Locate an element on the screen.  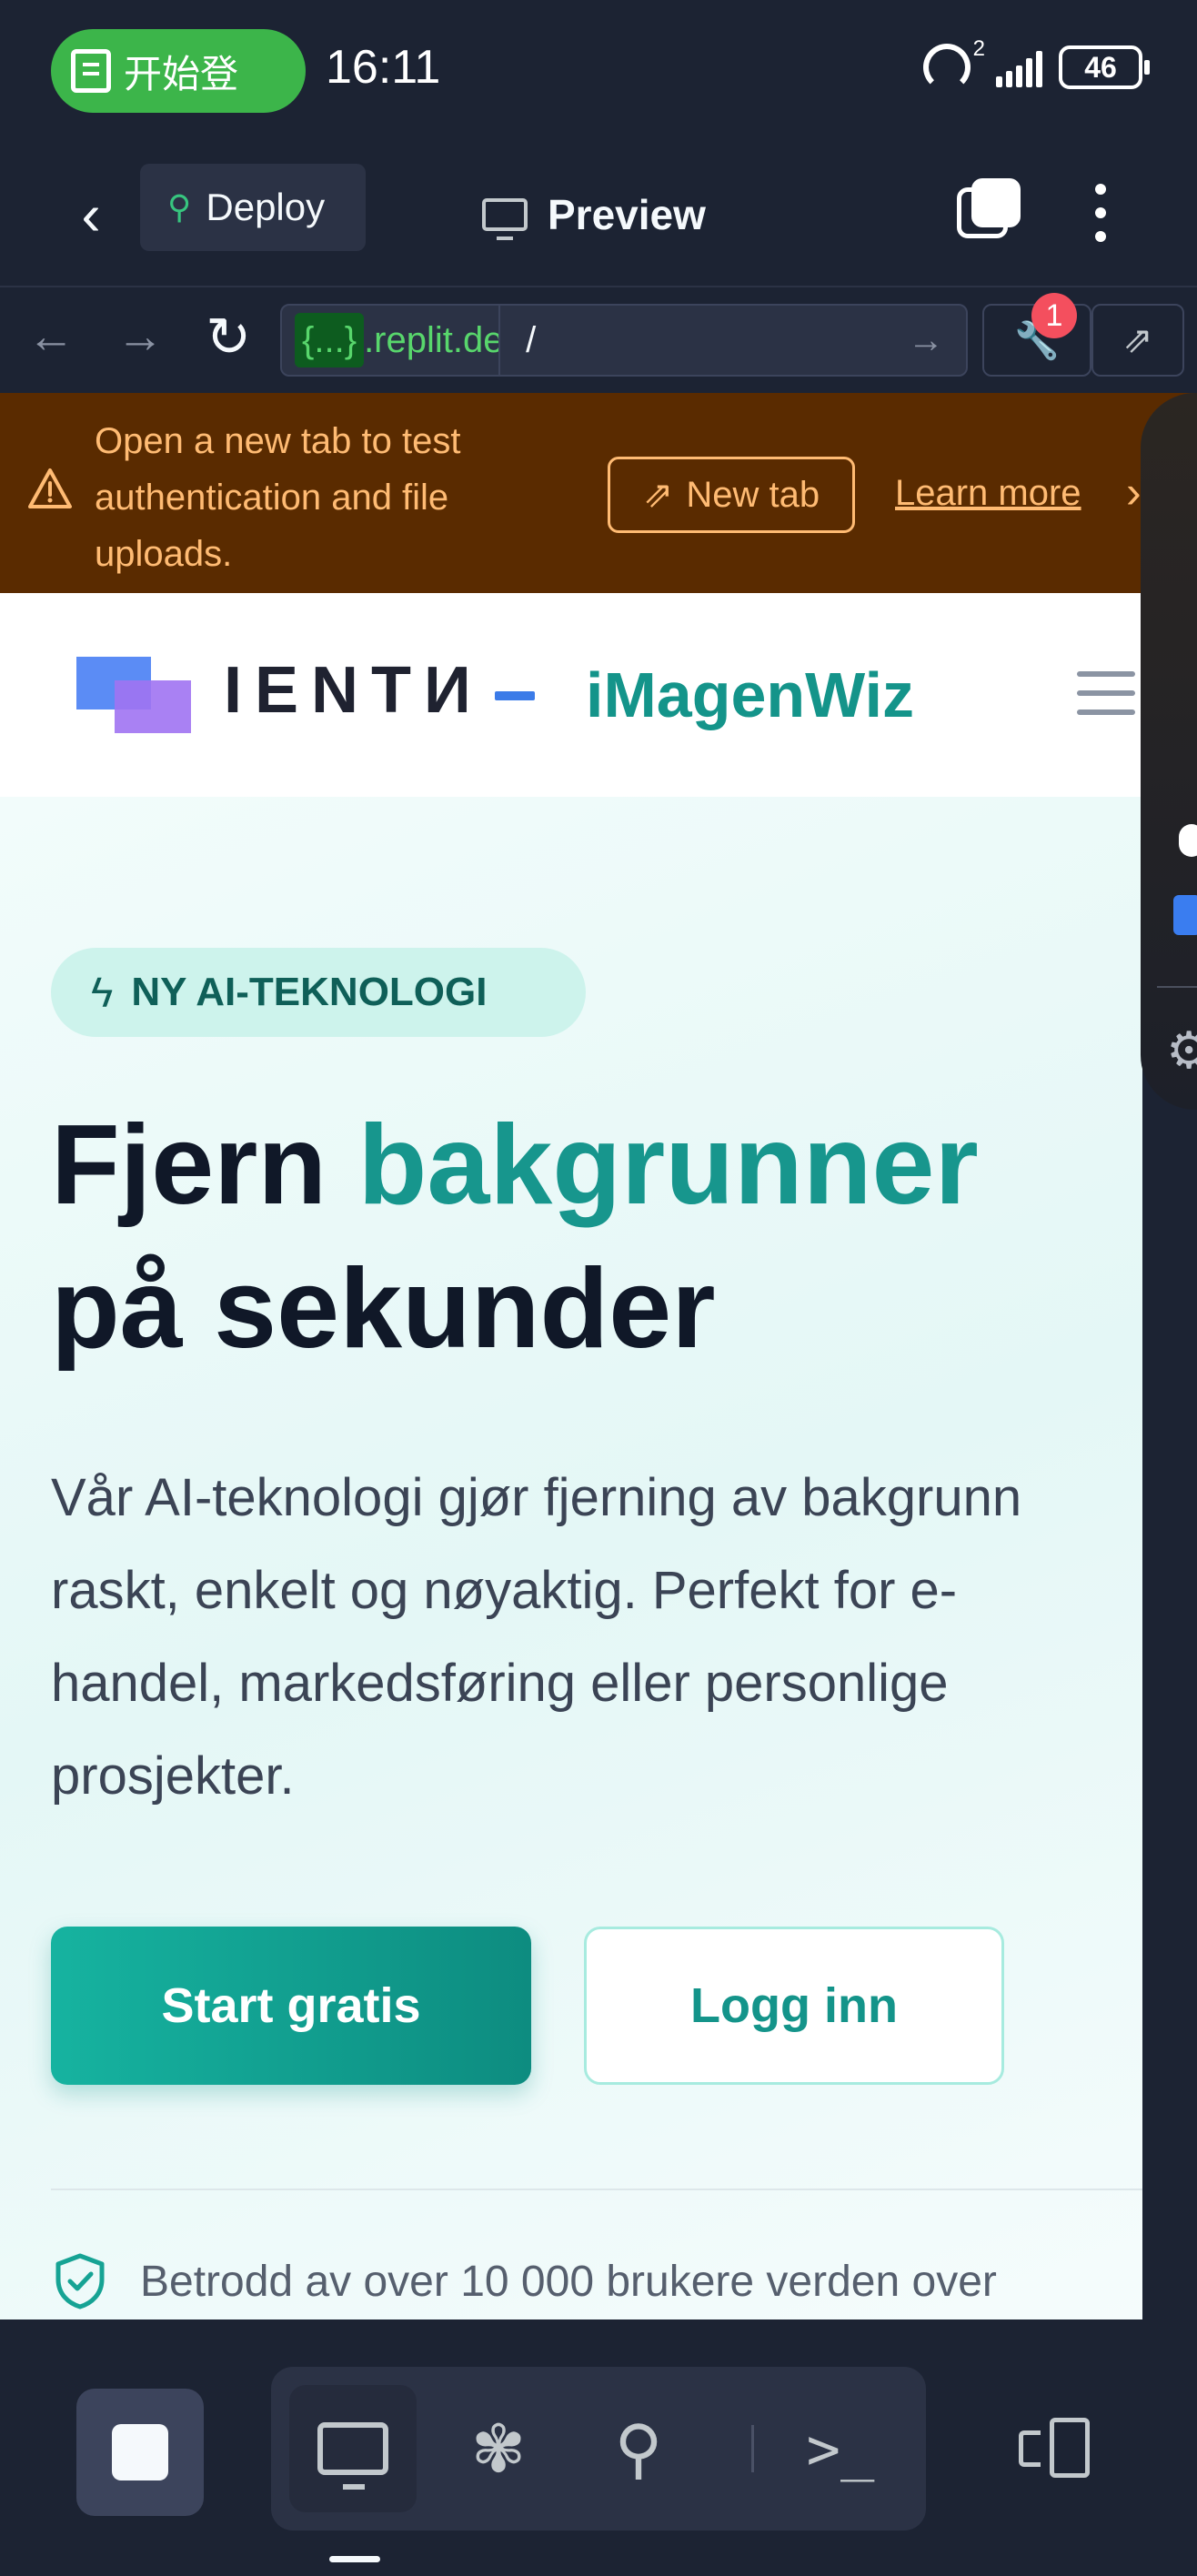
open-external-button: ⇗ is located at coordinates (1137, 340).